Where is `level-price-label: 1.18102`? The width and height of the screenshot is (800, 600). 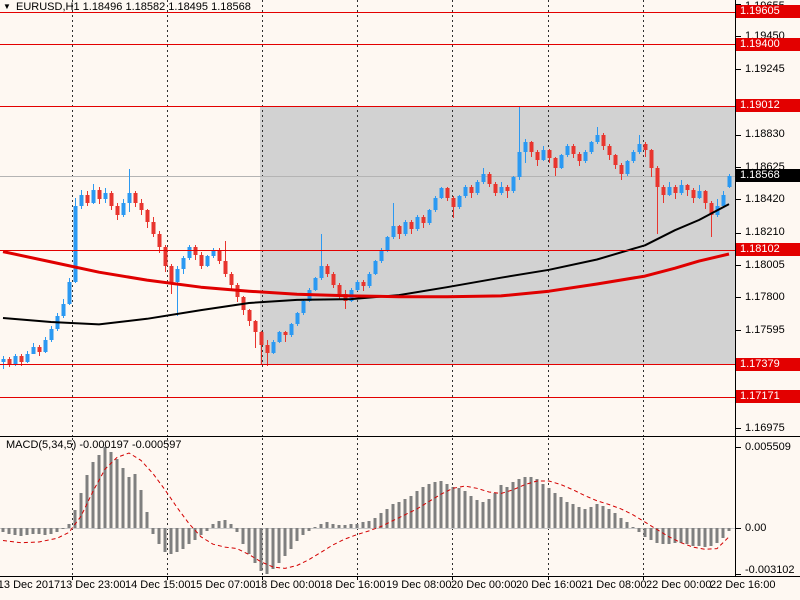
level-price-label: 1.18102 is located at coordinates (768, 249).